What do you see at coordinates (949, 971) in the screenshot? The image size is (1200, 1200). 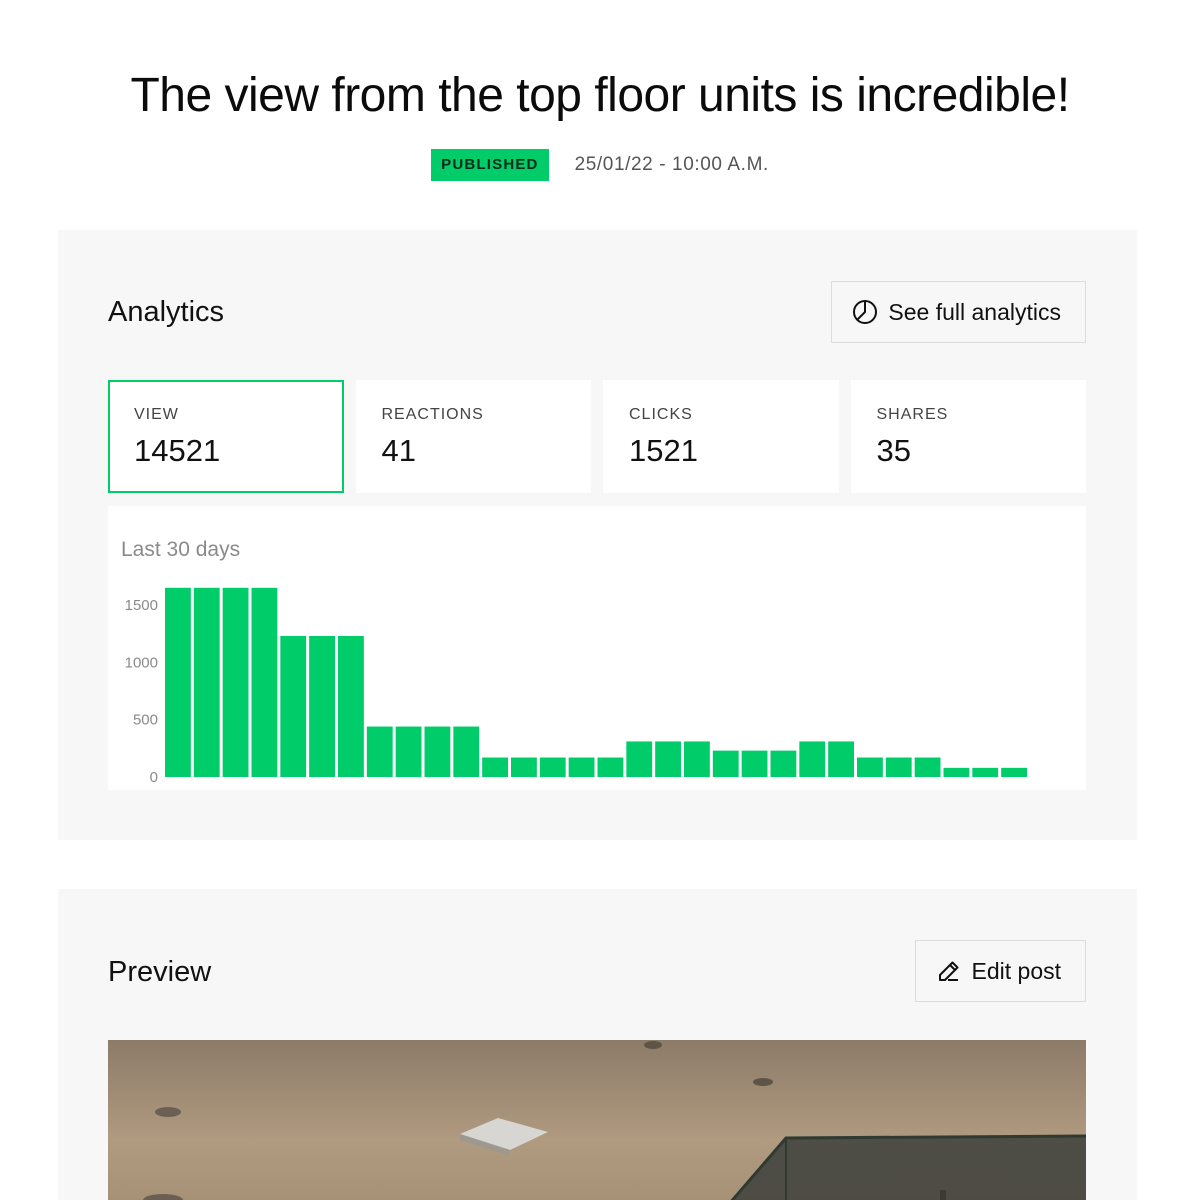 I see `pencil-icon` at bounding box center [949, 971].